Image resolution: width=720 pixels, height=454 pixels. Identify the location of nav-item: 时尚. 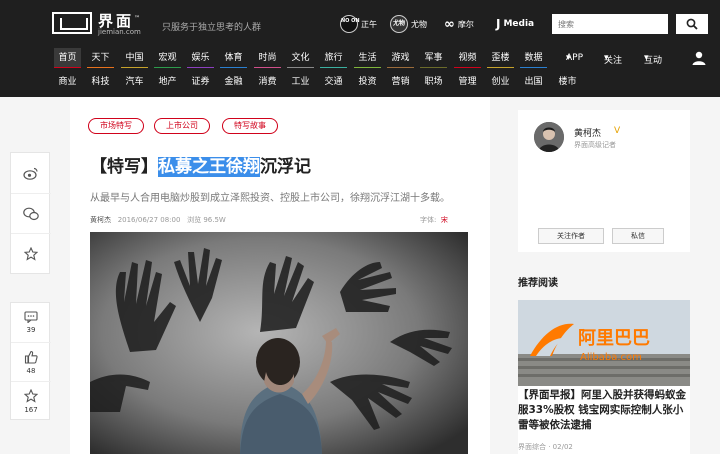
(267, 58).